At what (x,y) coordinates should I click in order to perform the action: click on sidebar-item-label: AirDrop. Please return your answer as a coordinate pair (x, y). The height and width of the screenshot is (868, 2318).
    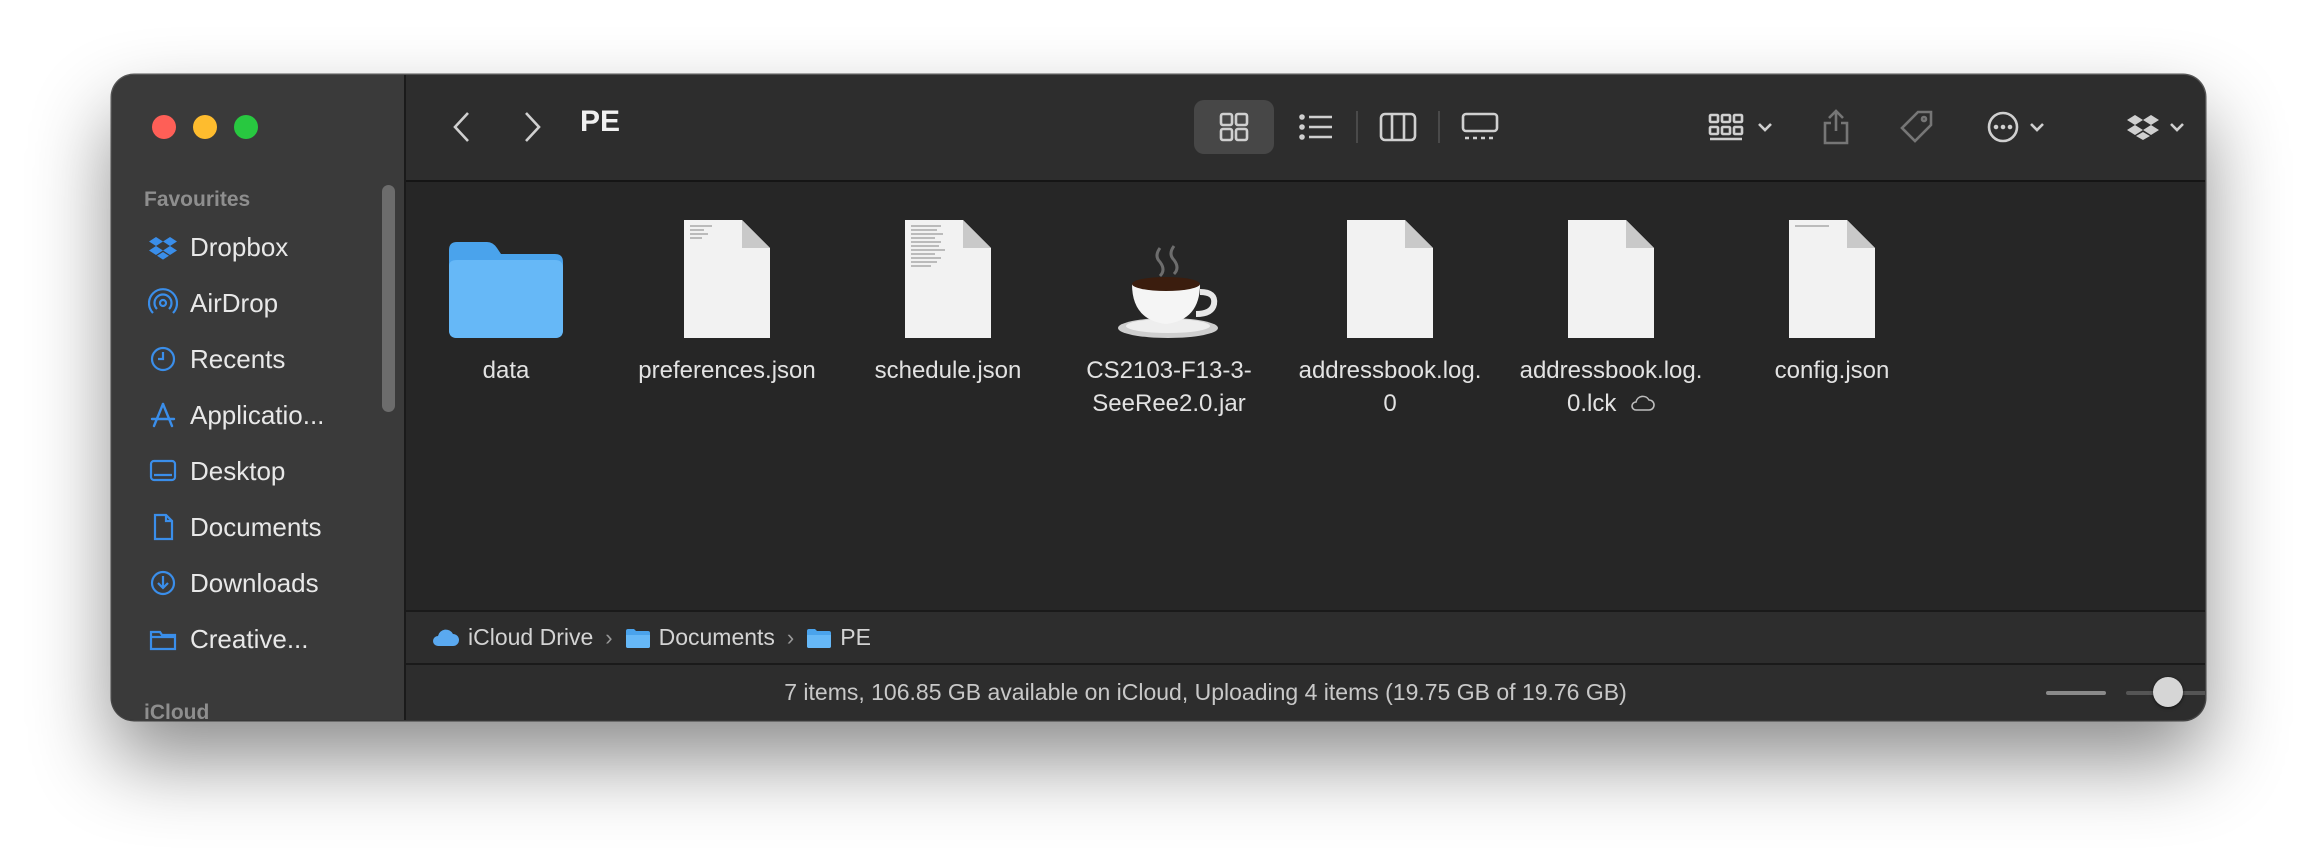
    Looking at the image, I should click on (234, 302).